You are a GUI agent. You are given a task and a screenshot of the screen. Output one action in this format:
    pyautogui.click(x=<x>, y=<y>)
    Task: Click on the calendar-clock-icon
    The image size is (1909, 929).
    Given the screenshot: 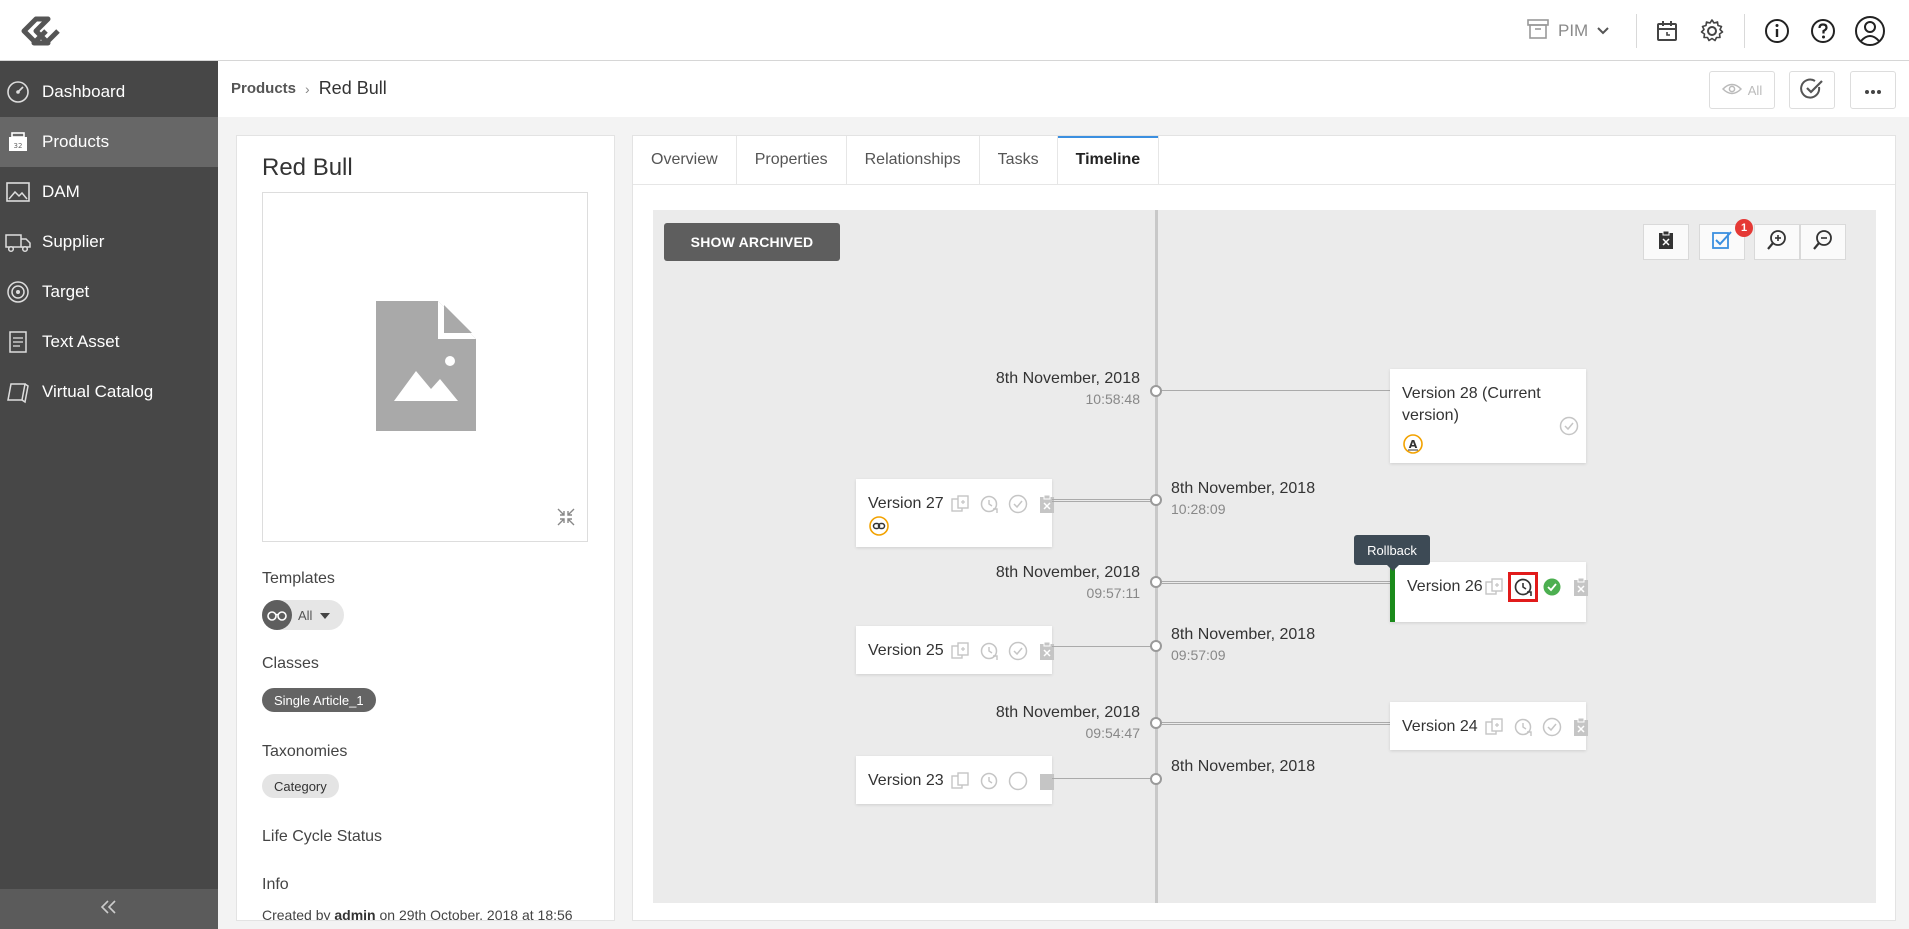 What is the action you would take?
    pyautogui.click(x=1667, y=31)
    